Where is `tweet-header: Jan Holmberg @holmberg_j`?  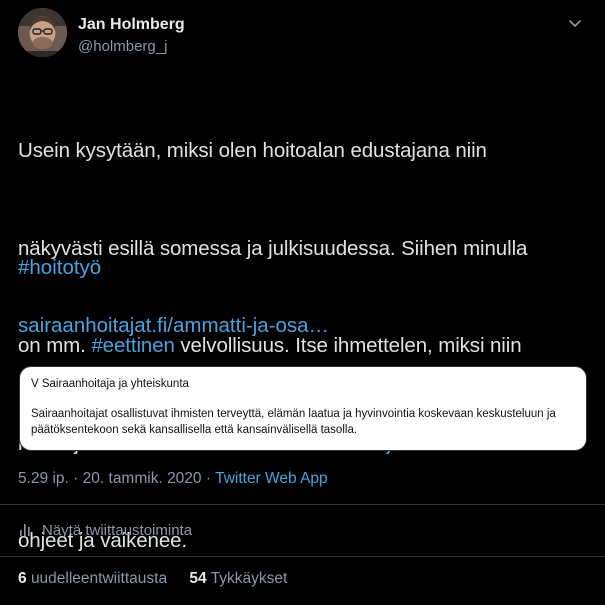 tweet-header: Jan Holmberg @holmberg_j is located at coordinates (303, 34).